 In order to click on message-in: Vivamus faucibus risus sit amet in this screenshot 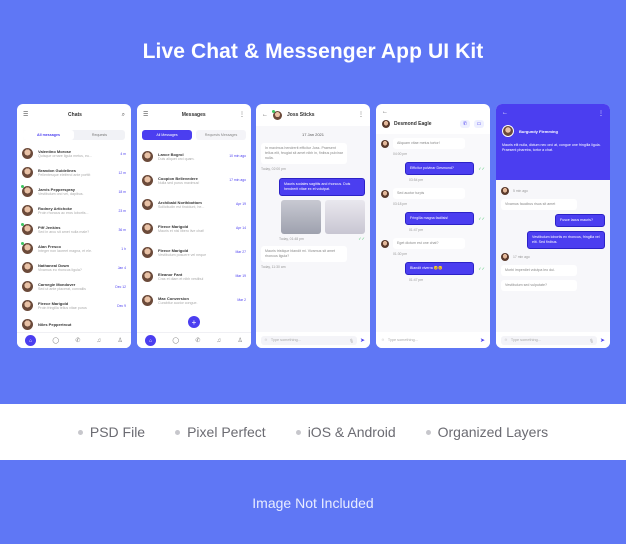, I will do `click(539, 205)`.